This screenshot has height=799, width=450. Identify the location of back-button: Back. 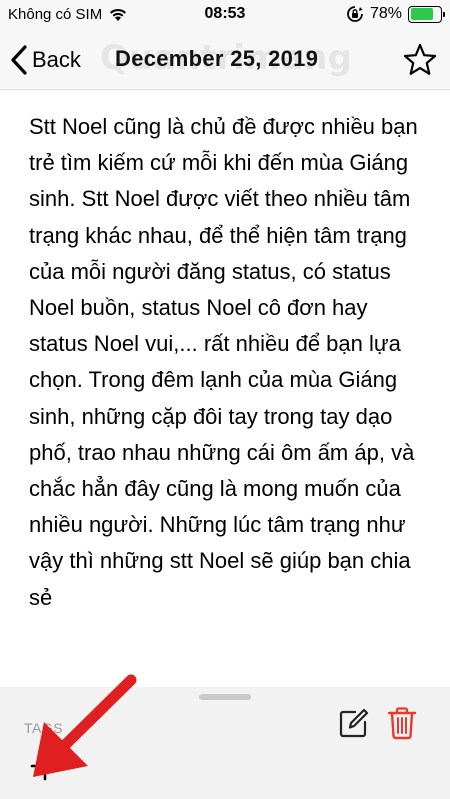
(44, 60).